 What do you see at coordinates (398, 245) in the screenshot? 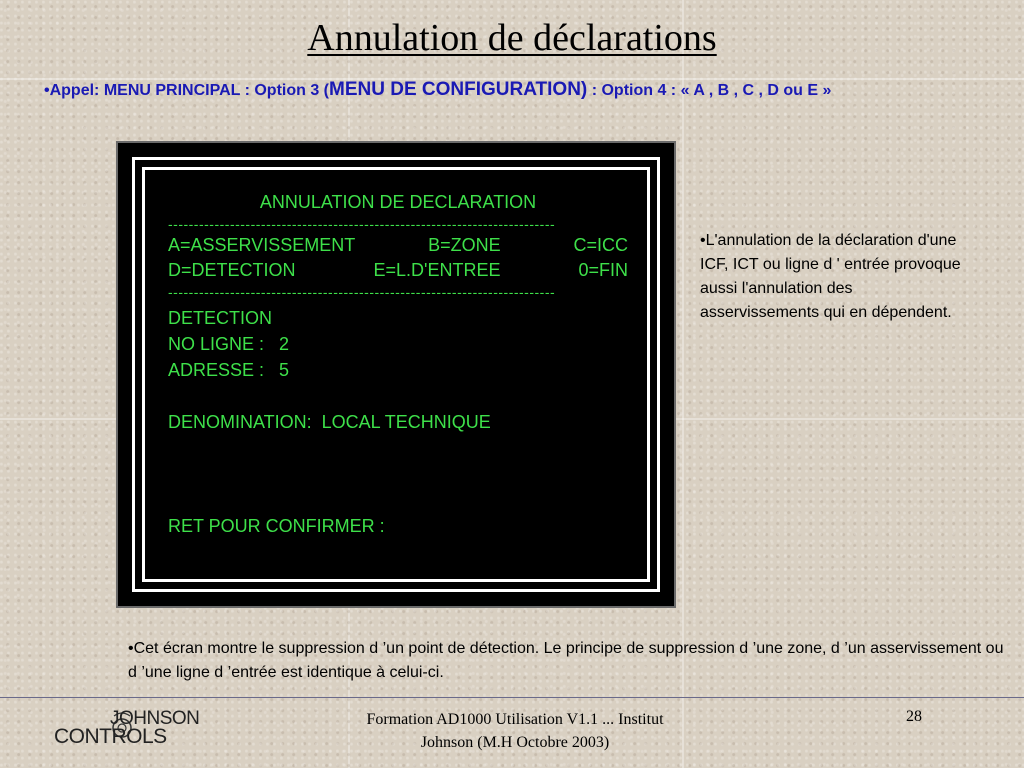
I see `terminal-menu-row-1: A=ASSERVISSEMENT B=ZONE C=ICC` at bounding box center [398, 245].